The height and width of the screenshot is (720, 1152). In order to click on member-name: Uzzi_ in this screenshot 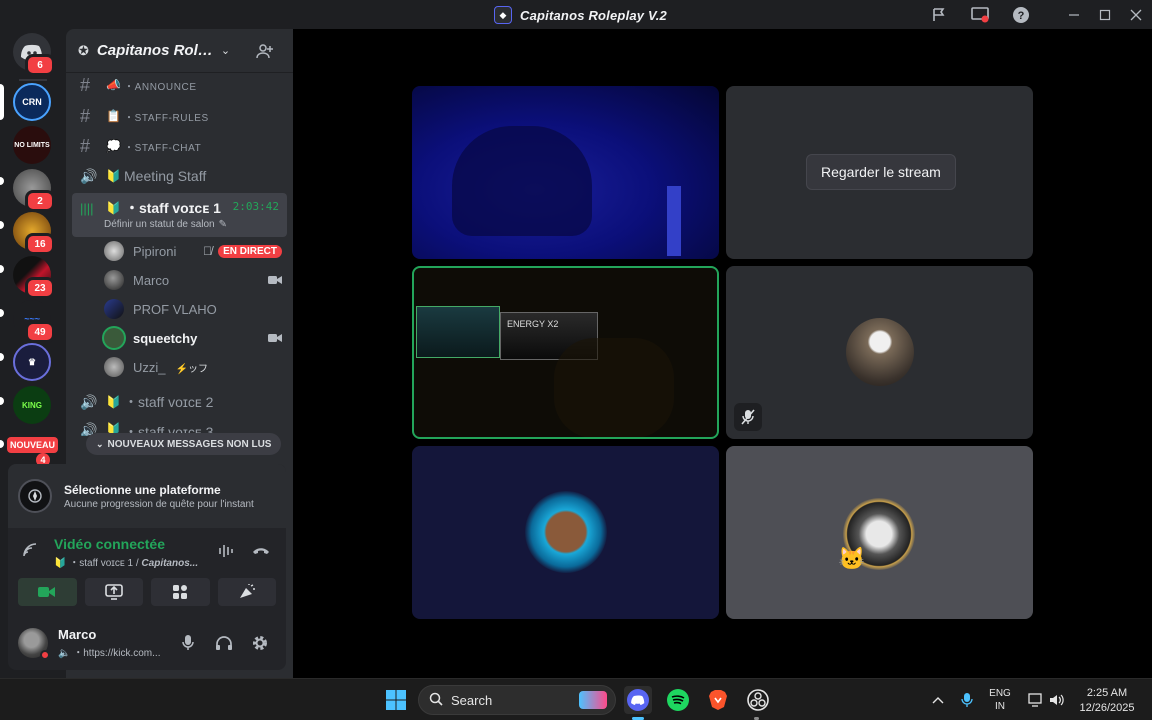, I will do `click(149, 367)`.